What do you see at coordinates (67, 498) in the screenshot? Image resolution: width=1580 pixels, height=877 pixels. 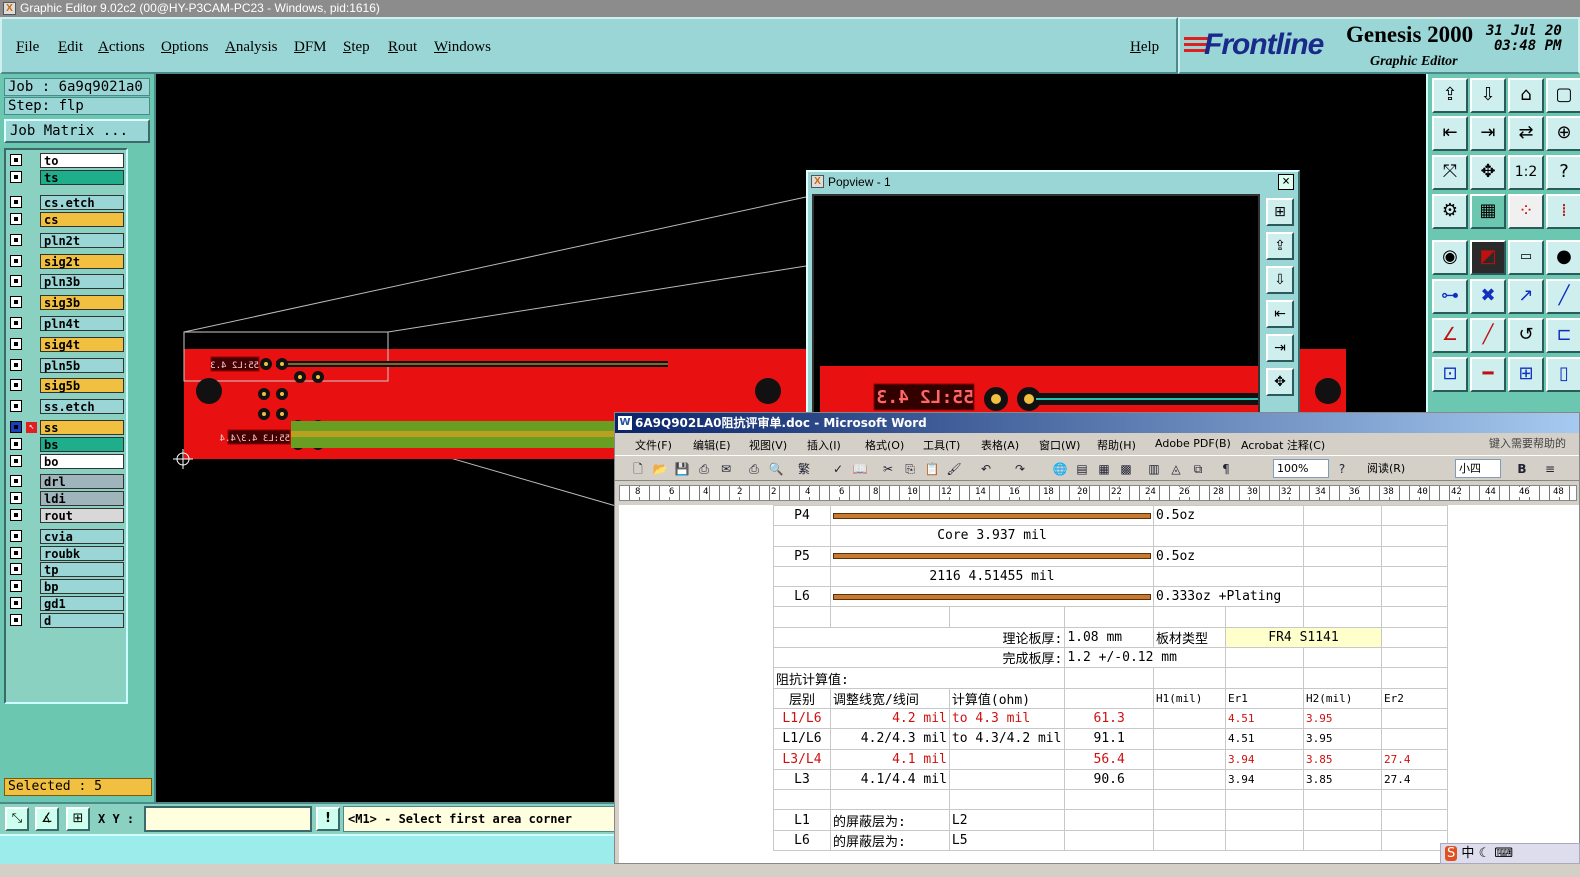 I see `layer-row: ldi` at bounding box center [67, 498].